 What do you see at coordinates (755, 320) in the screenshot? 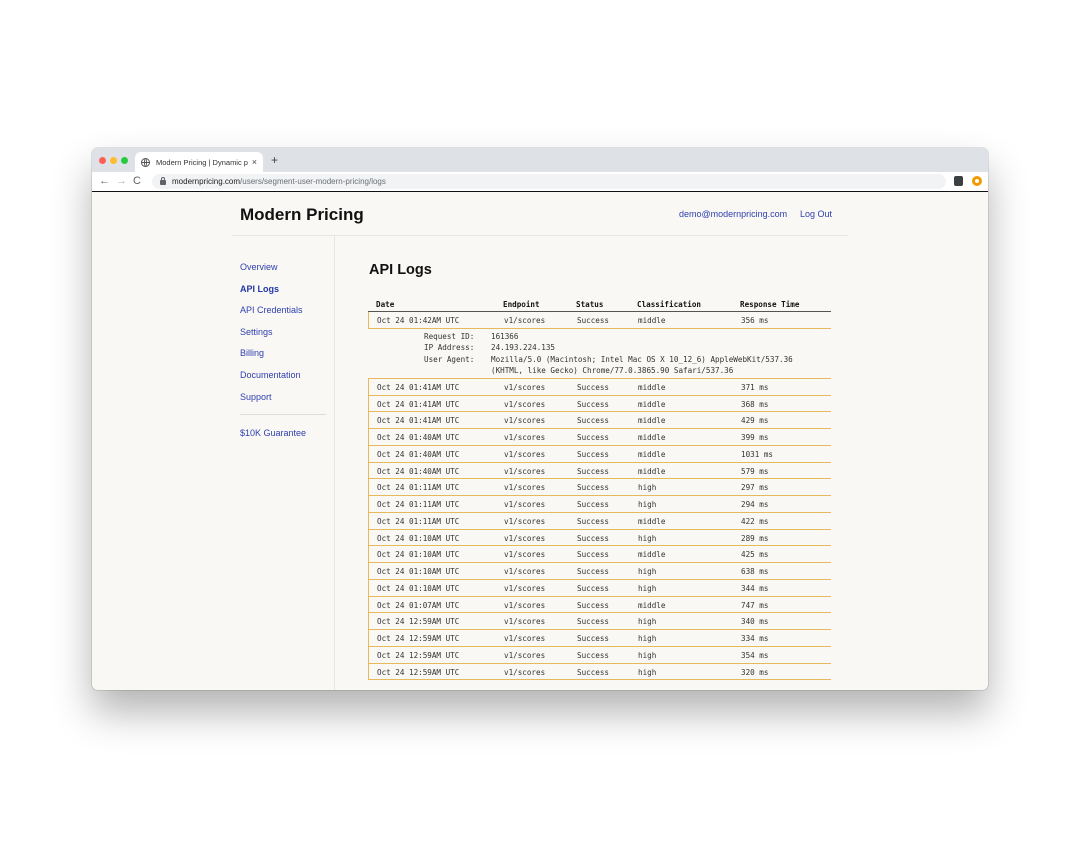
I see `cell-response-time: 356 ms` at bounding box center [755, 320].